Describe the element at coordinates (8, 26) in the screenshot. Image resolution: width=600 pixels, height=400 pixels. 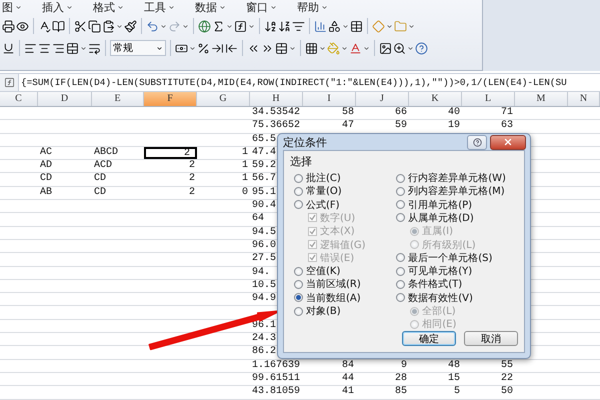
I see `printer-icon` at that location.